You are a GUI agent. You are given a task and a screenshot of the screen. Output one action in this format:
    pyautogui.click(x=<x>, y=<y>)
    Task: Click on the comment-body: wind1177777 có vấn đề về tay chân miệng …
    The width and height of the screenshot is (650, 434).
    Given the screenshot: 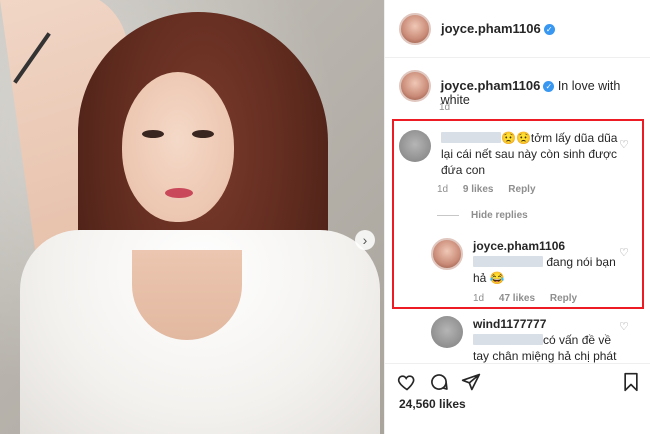 What is the action you would take?
    pyautogui.click(x=558, y=340)
    